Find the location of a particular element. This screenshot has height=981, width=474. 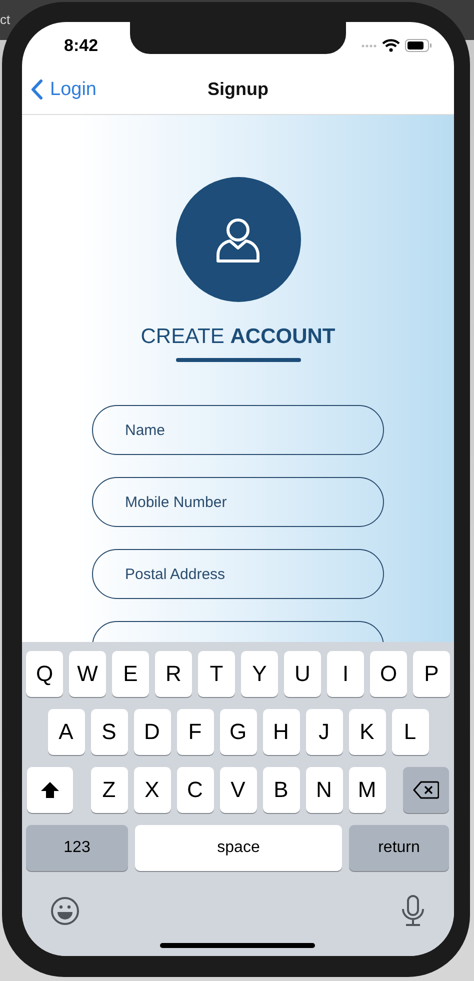

space-key: space is located at coordinates (238, 848).